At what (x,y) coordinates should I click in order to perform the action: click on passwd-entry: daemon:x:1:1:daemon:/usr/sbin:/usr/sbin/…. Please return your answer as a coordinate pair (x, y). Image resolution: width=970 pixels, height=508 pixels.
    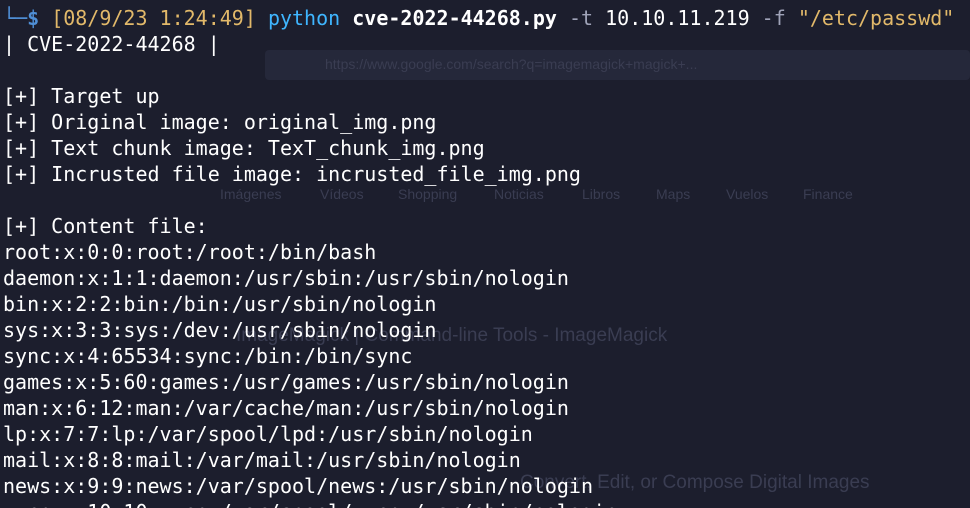
    Looking at the image, I should click on (286, 278).